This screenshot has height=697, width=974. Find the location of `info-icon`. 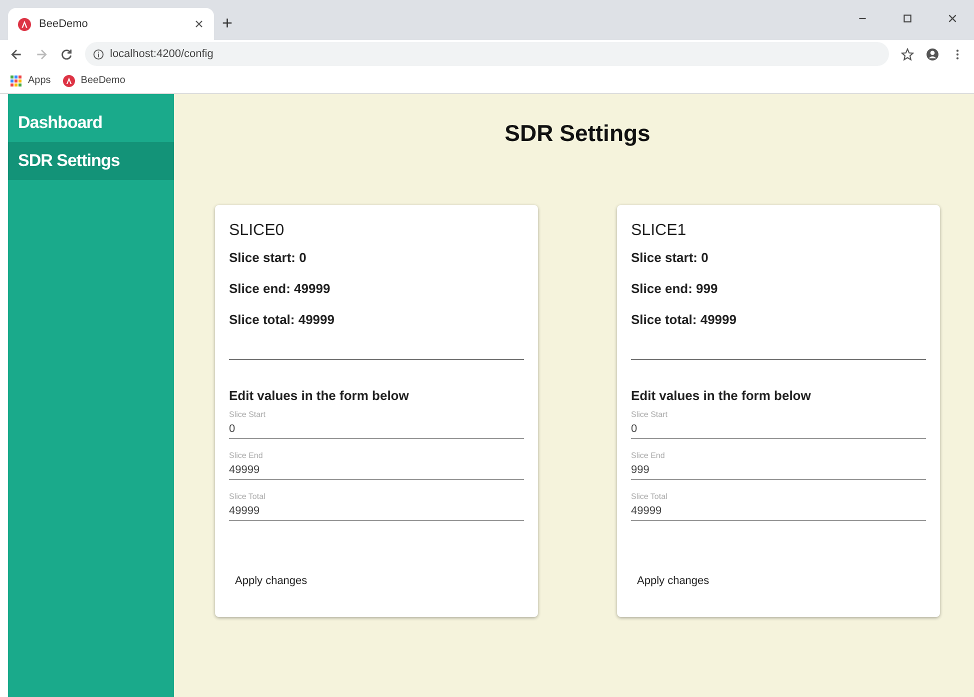

info-icon is located at coordinates (98, 54).